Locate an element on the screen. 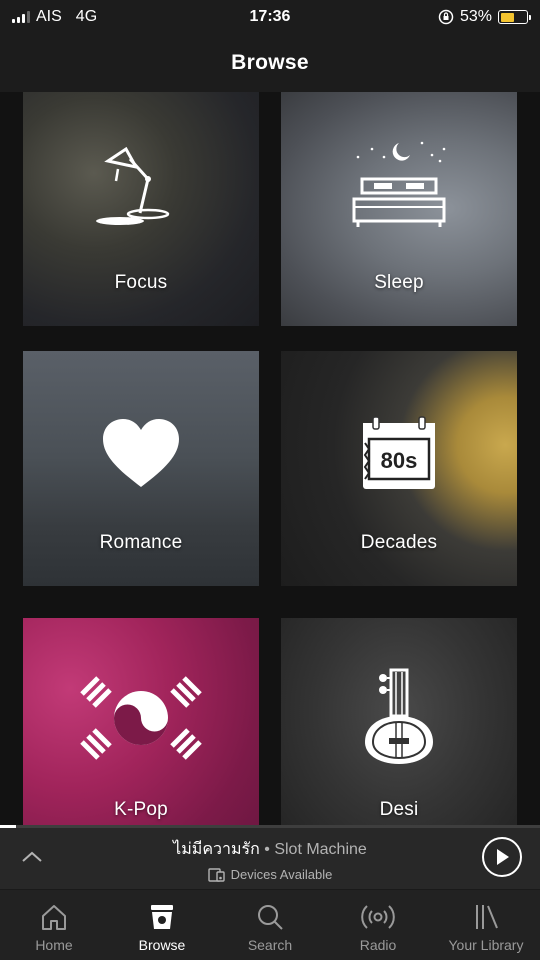  nav-item-search: Search is located at coordinates (270, 925).